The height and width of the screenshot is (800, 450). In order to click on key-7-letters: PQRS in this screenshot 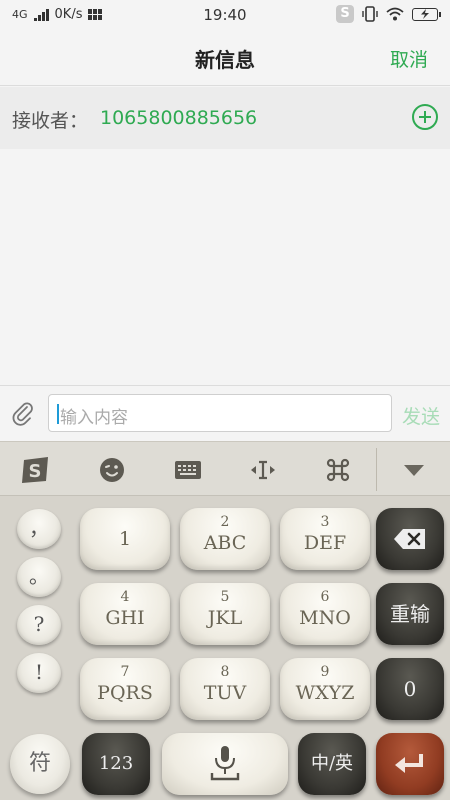, I will do `click(125, 693)`.